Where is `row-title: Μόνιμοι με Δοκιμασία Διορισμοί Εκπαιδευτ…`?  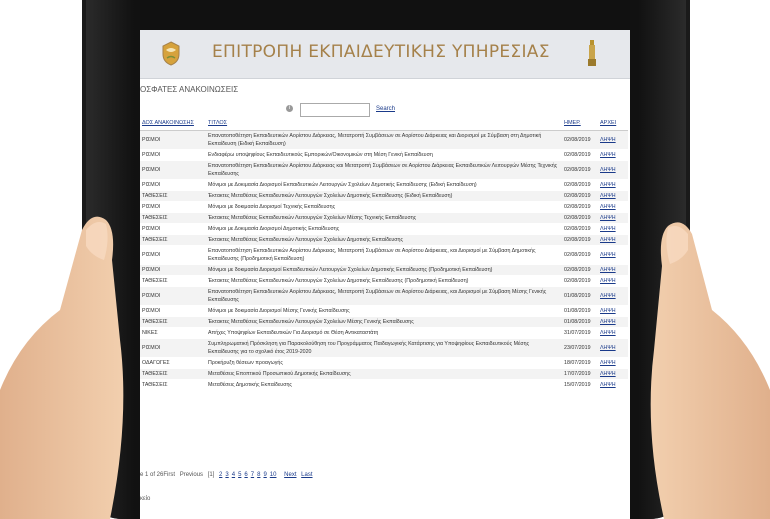 row-title: Μόνιμοι με Δοκιμασία Διορισμοί Εκπαιδευτ… is located at coordinates (384, 185).